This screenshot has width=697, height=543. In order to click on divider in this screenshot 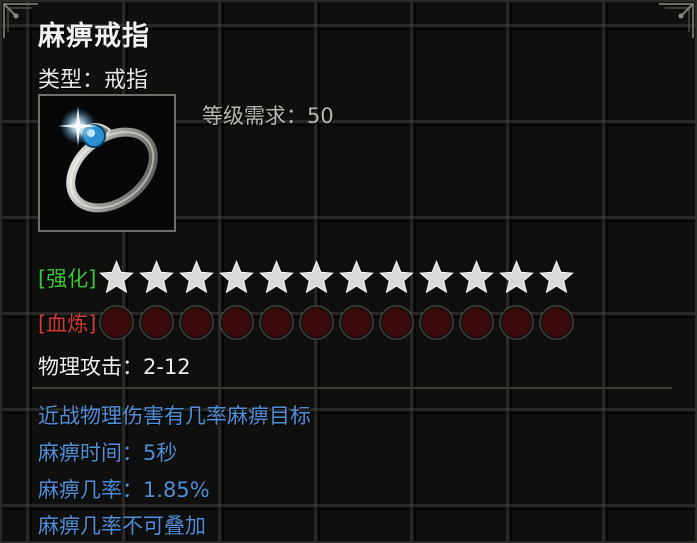, I will do `click(352, 388)`.